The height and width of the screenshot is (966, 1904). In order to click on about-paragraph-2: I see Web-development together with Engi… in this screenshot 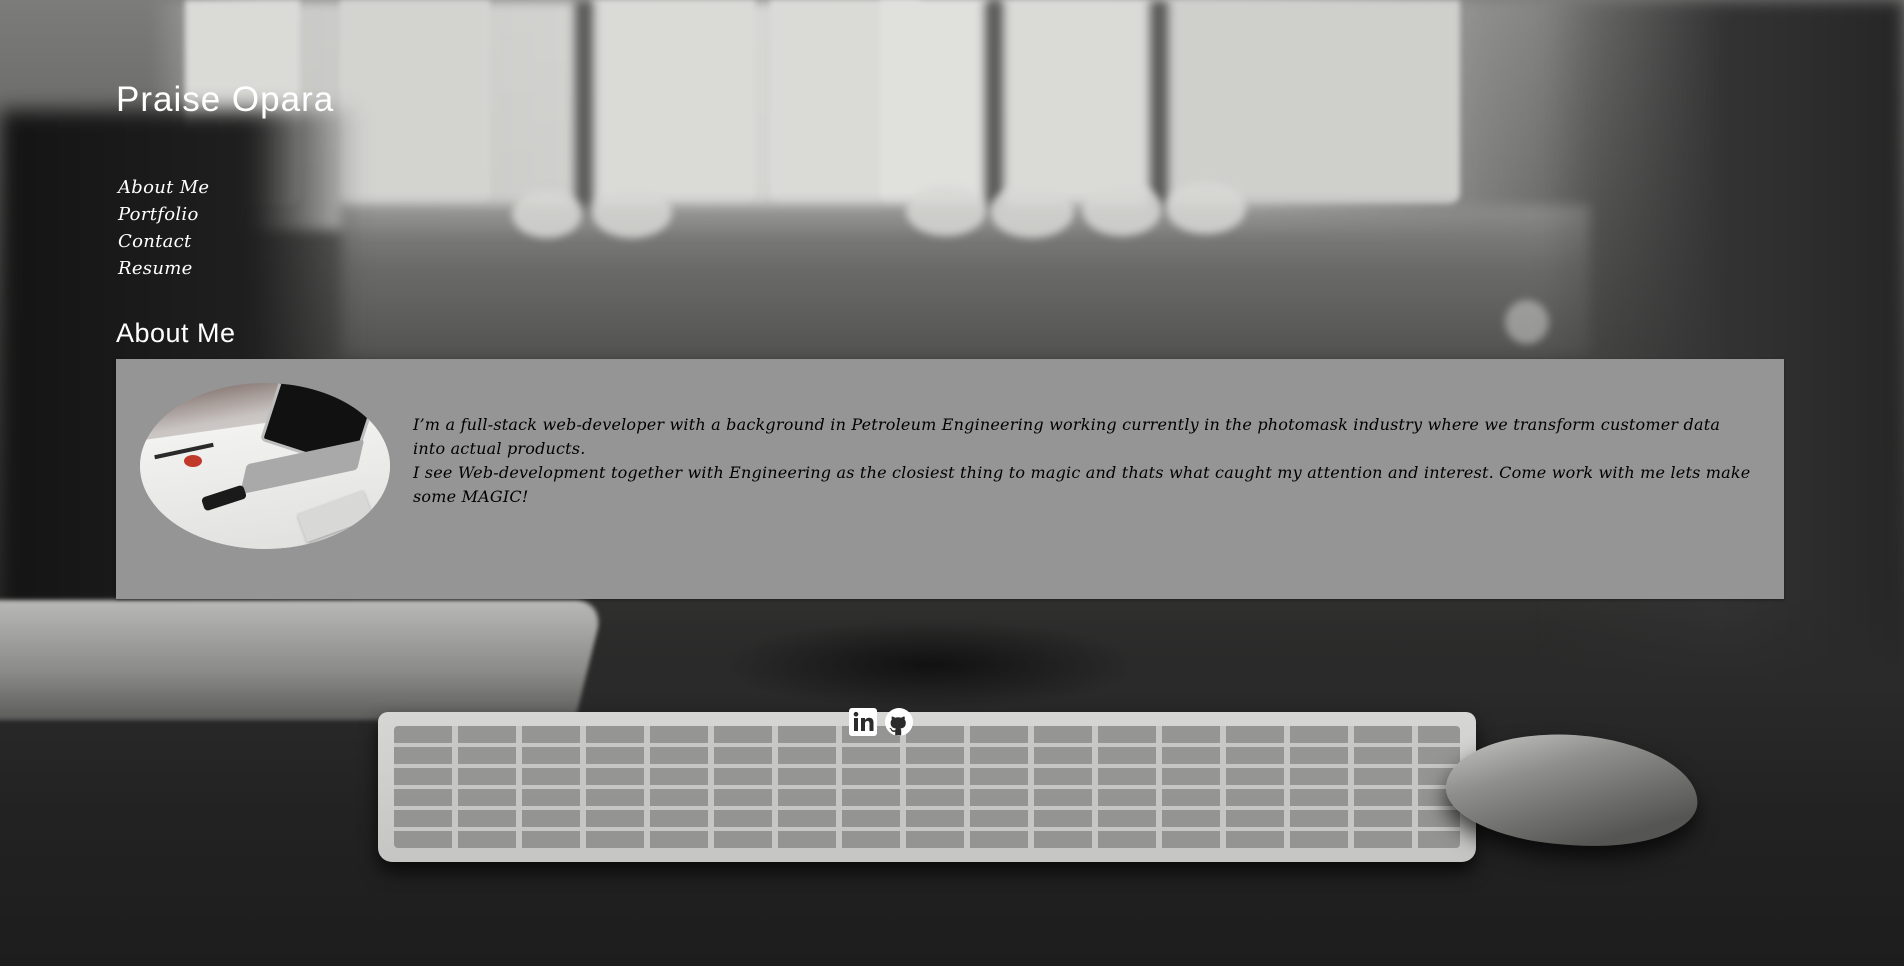, I will do `click(1082, 484)`.